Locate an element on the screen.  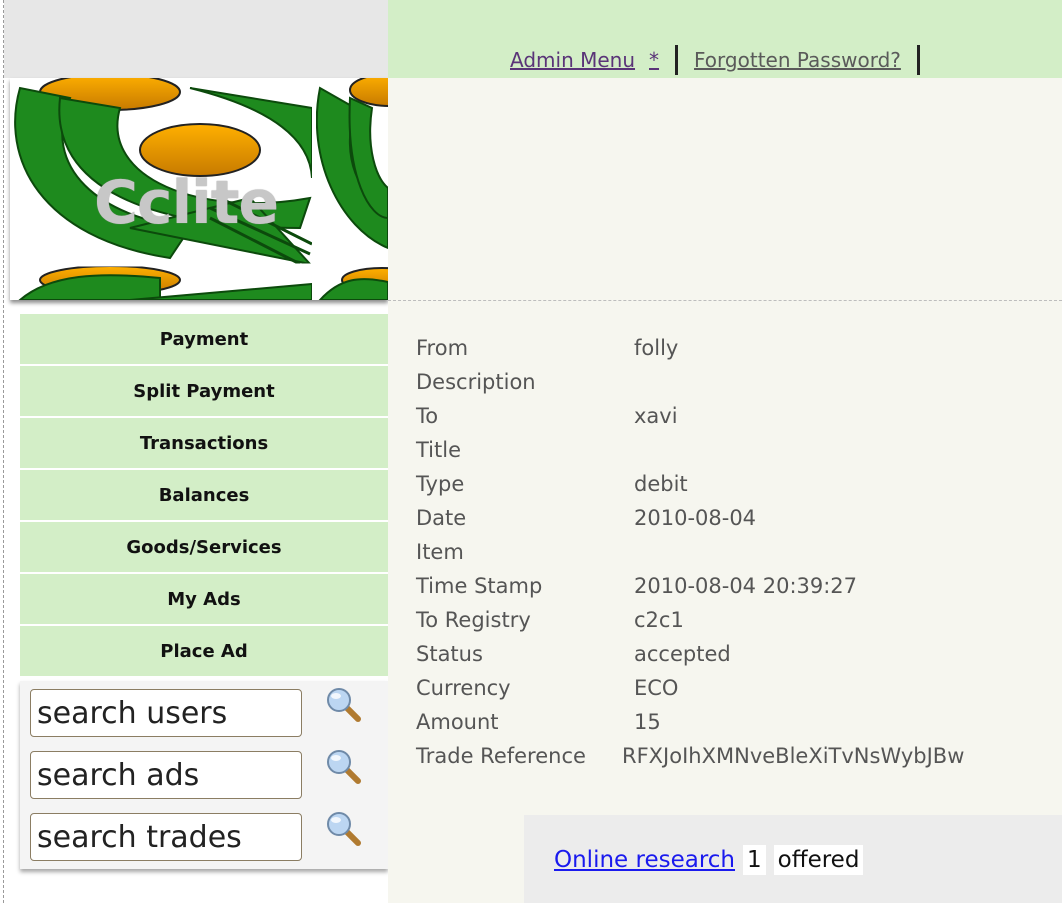
menu-item-split-payment: Split Payment is located at coordinates (204, 391).